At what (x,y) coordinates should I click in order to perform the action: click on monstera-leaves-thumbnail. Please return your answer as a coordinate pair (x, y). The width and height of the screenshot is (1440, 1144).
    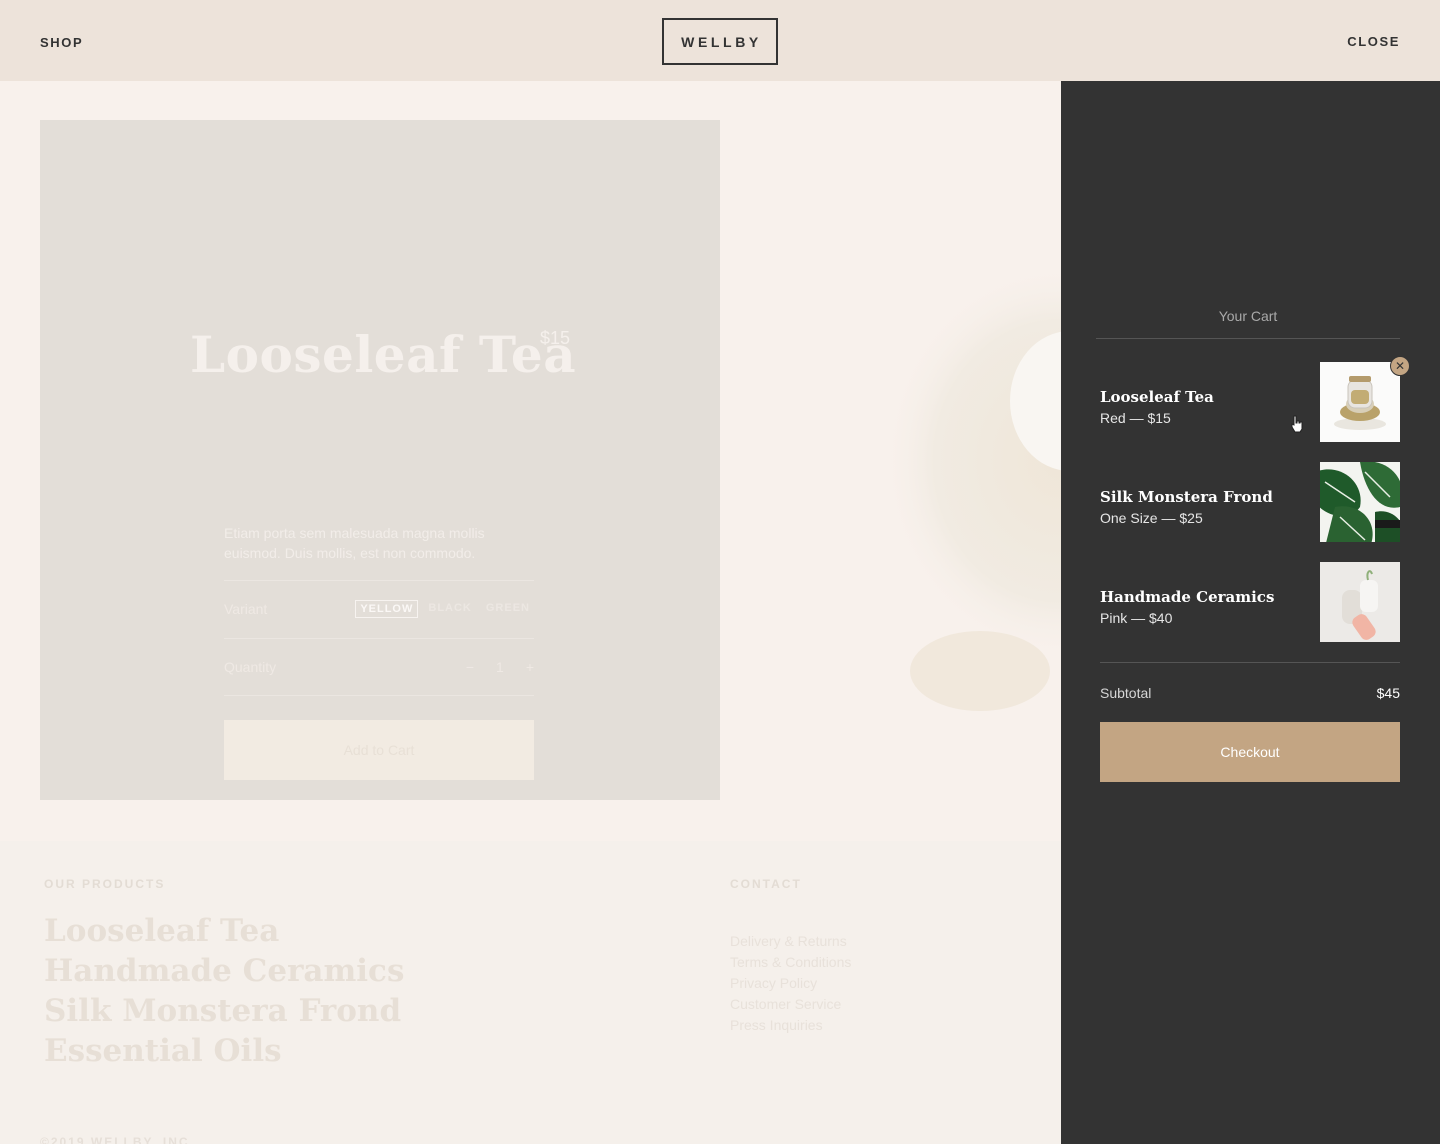
    Looking at the image, I should click on (1360, 502).